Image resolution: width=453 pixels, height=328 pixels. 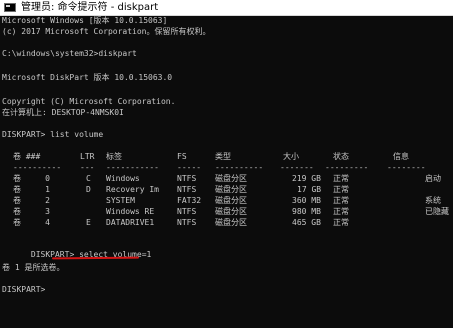 What do you see at coordinates (53, 134) in the screenshot?
I see `console-line: DISKPART> list volume` at bounding box center [53, 134].